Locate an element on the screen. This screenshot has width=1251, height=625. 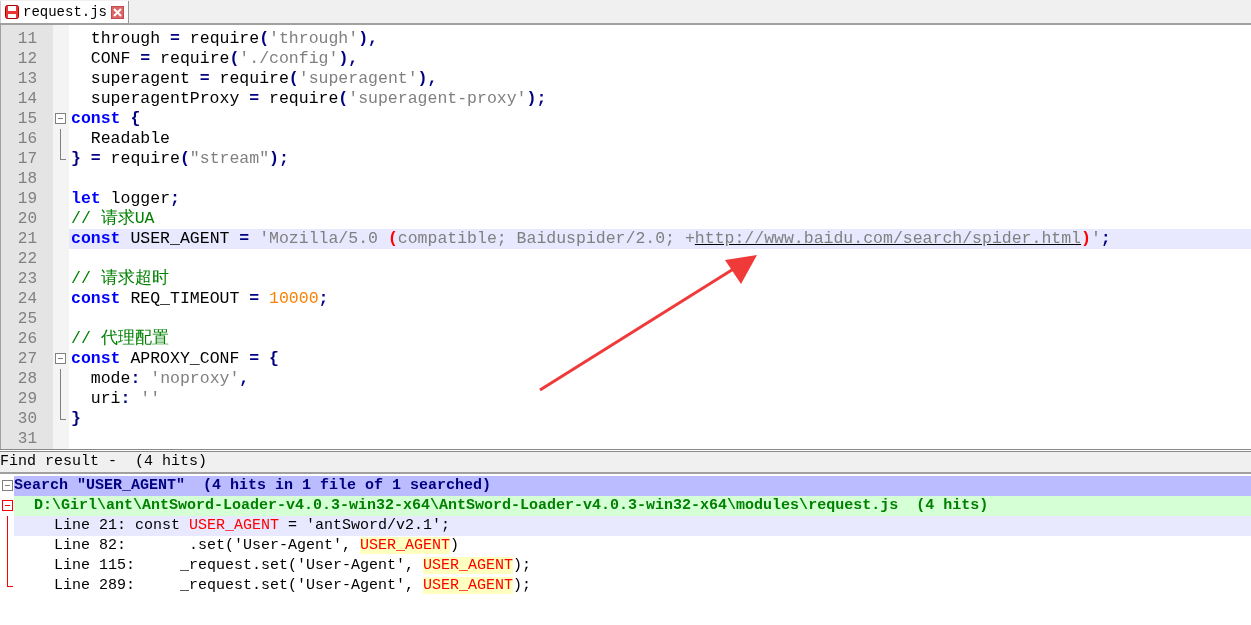
line-number: 30 is located at coordinates (27, 419).